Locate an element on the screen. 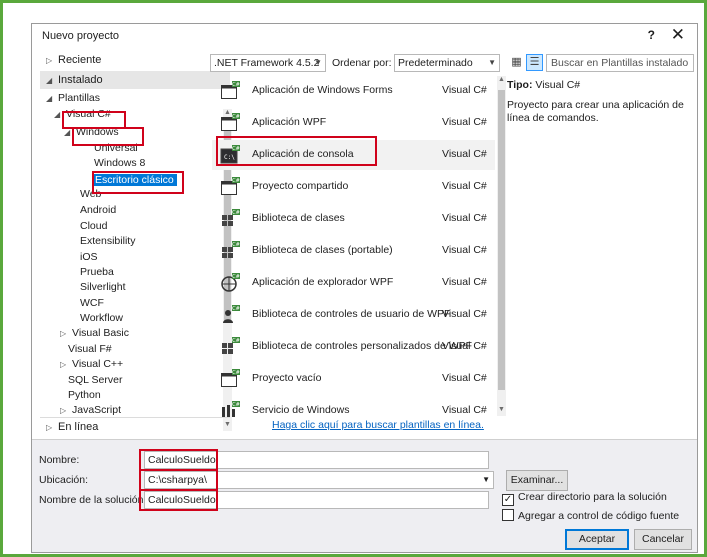 The height and width of the screenshot is (557, 707). checkbox-unchecked-icon is located at coordinates (508, 515).